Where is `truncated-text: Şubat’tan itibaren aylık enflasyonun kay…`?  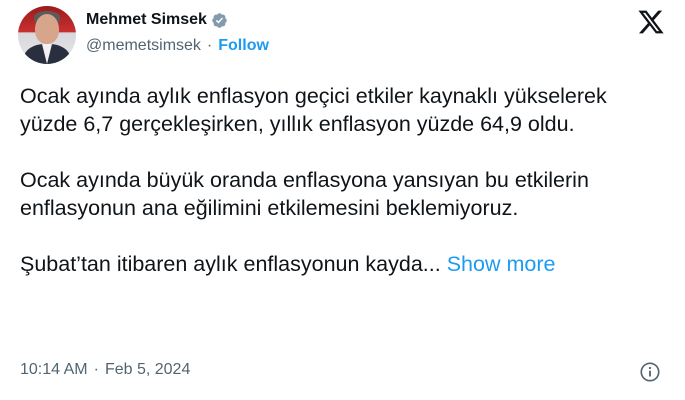 truncated-text: Şubat’tan itibaren aylık enflasyonun kay… is located at coordinates (230, 264).